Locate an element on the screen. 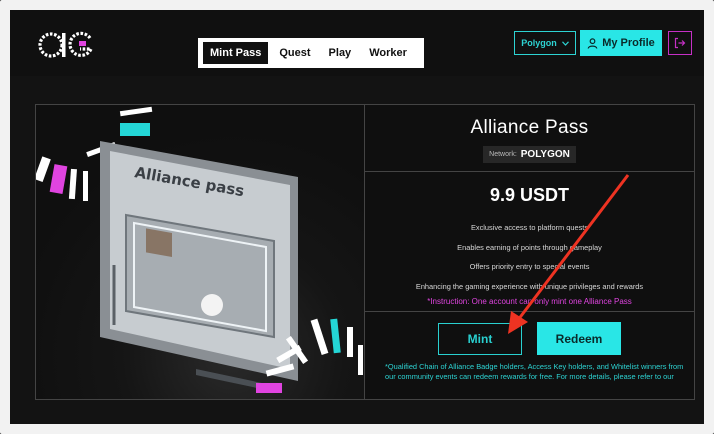  network-label: Network: is located at coordinates (503, 154).